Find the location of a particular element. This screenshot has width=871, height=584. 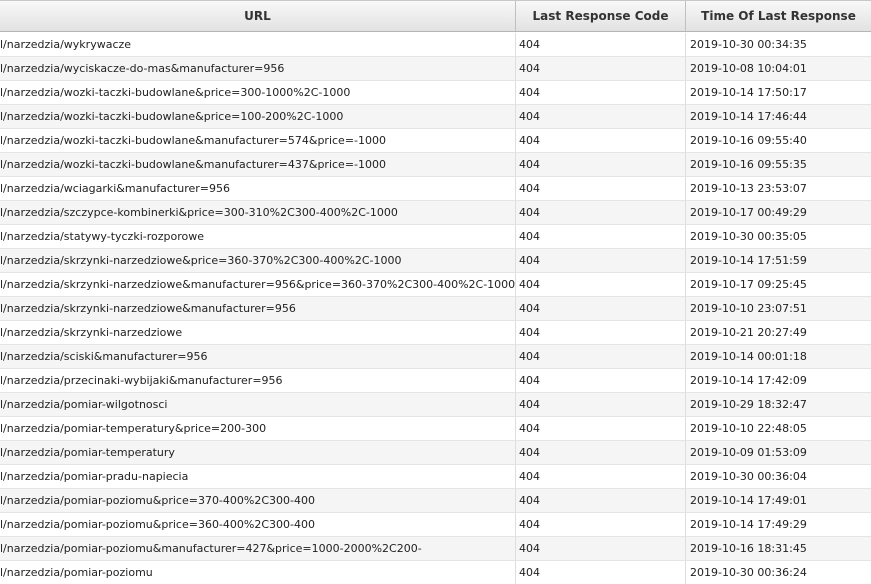

cell-response-time: 2019-10-16 09:55:40 is located at coordinates (748, 140).